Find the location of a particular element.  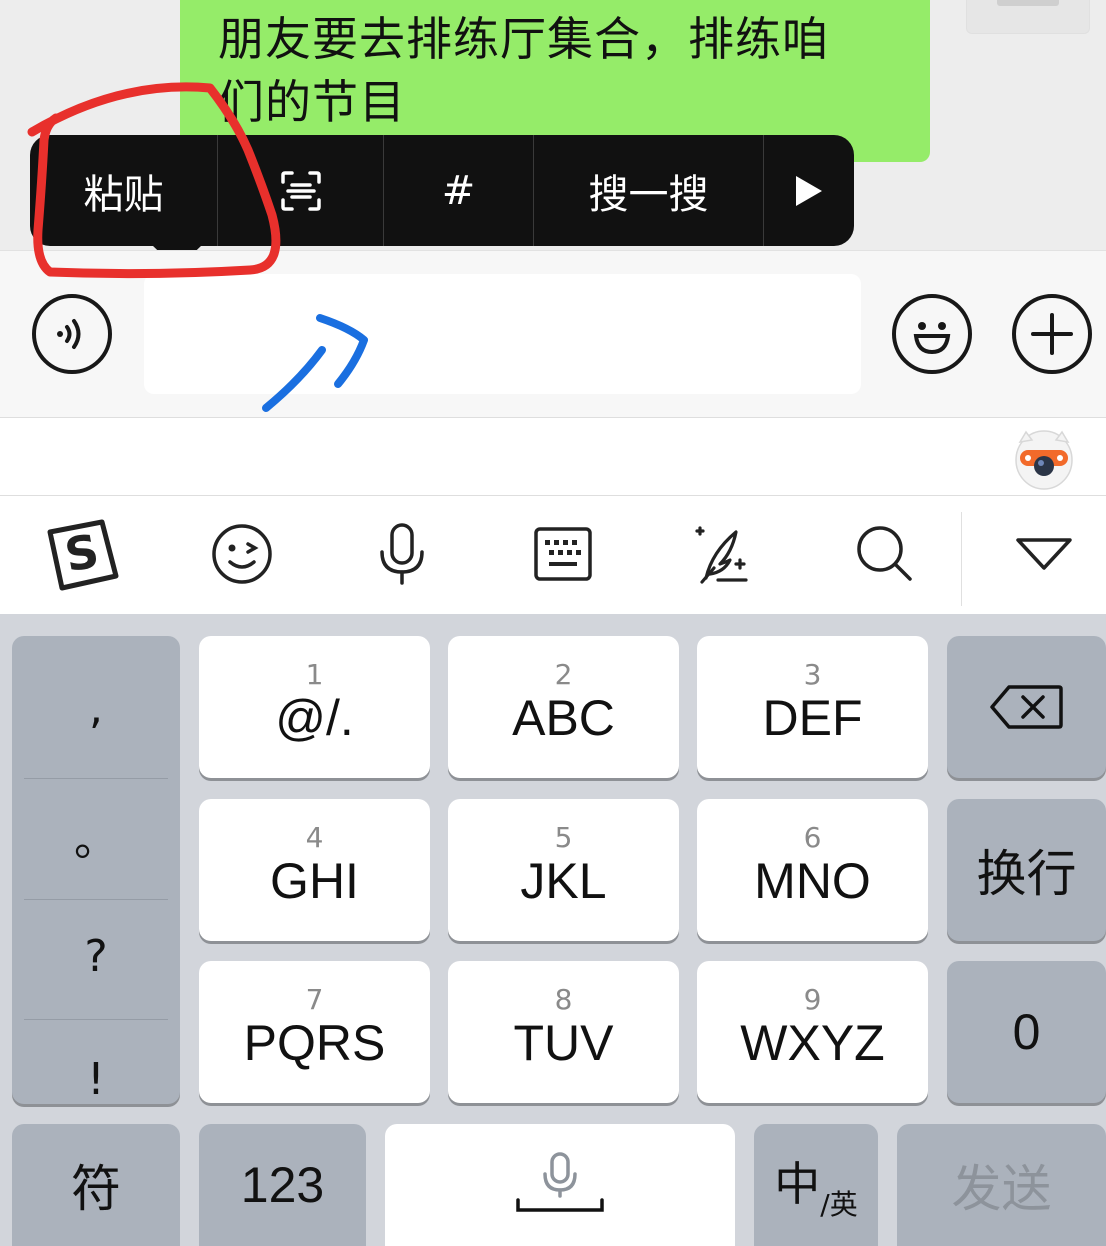

numbers-key: 123 is located at coordinates (282, 1185).